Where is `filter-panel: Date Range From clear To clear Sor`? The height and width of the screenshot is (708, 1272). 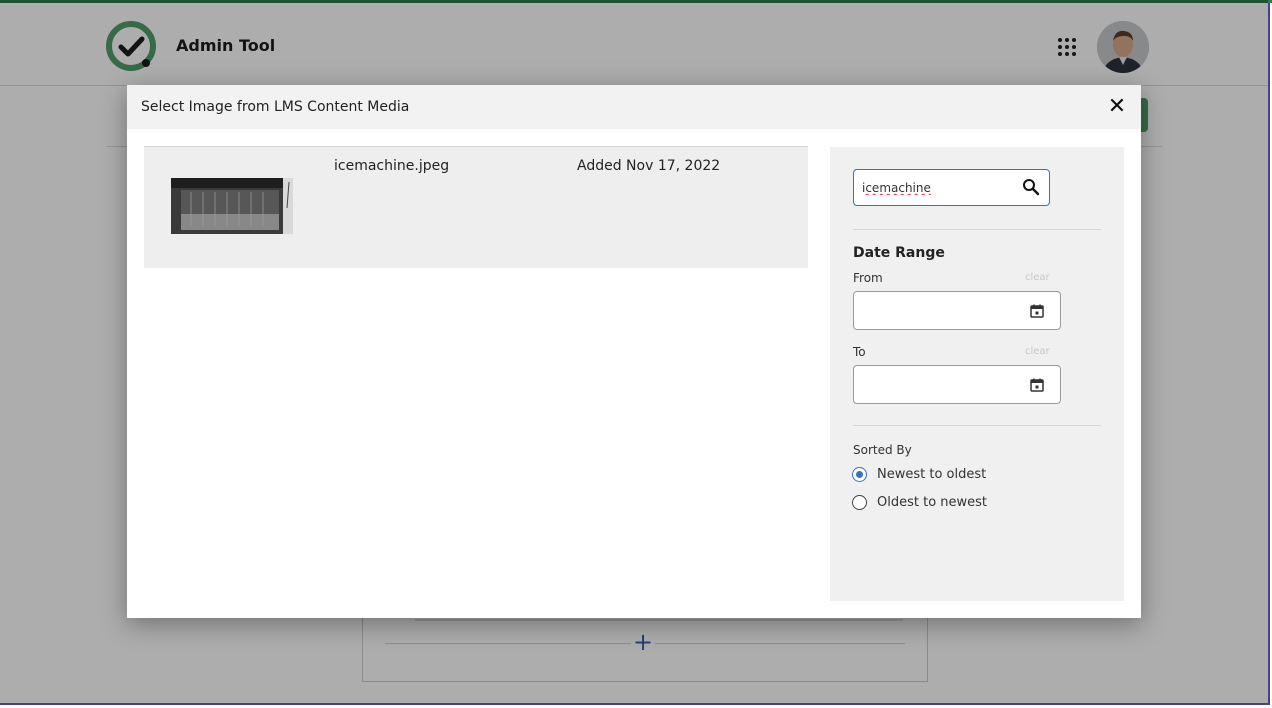 filter-panel: Date Range From clear To clear Sor is located at coordinates (977, 374).